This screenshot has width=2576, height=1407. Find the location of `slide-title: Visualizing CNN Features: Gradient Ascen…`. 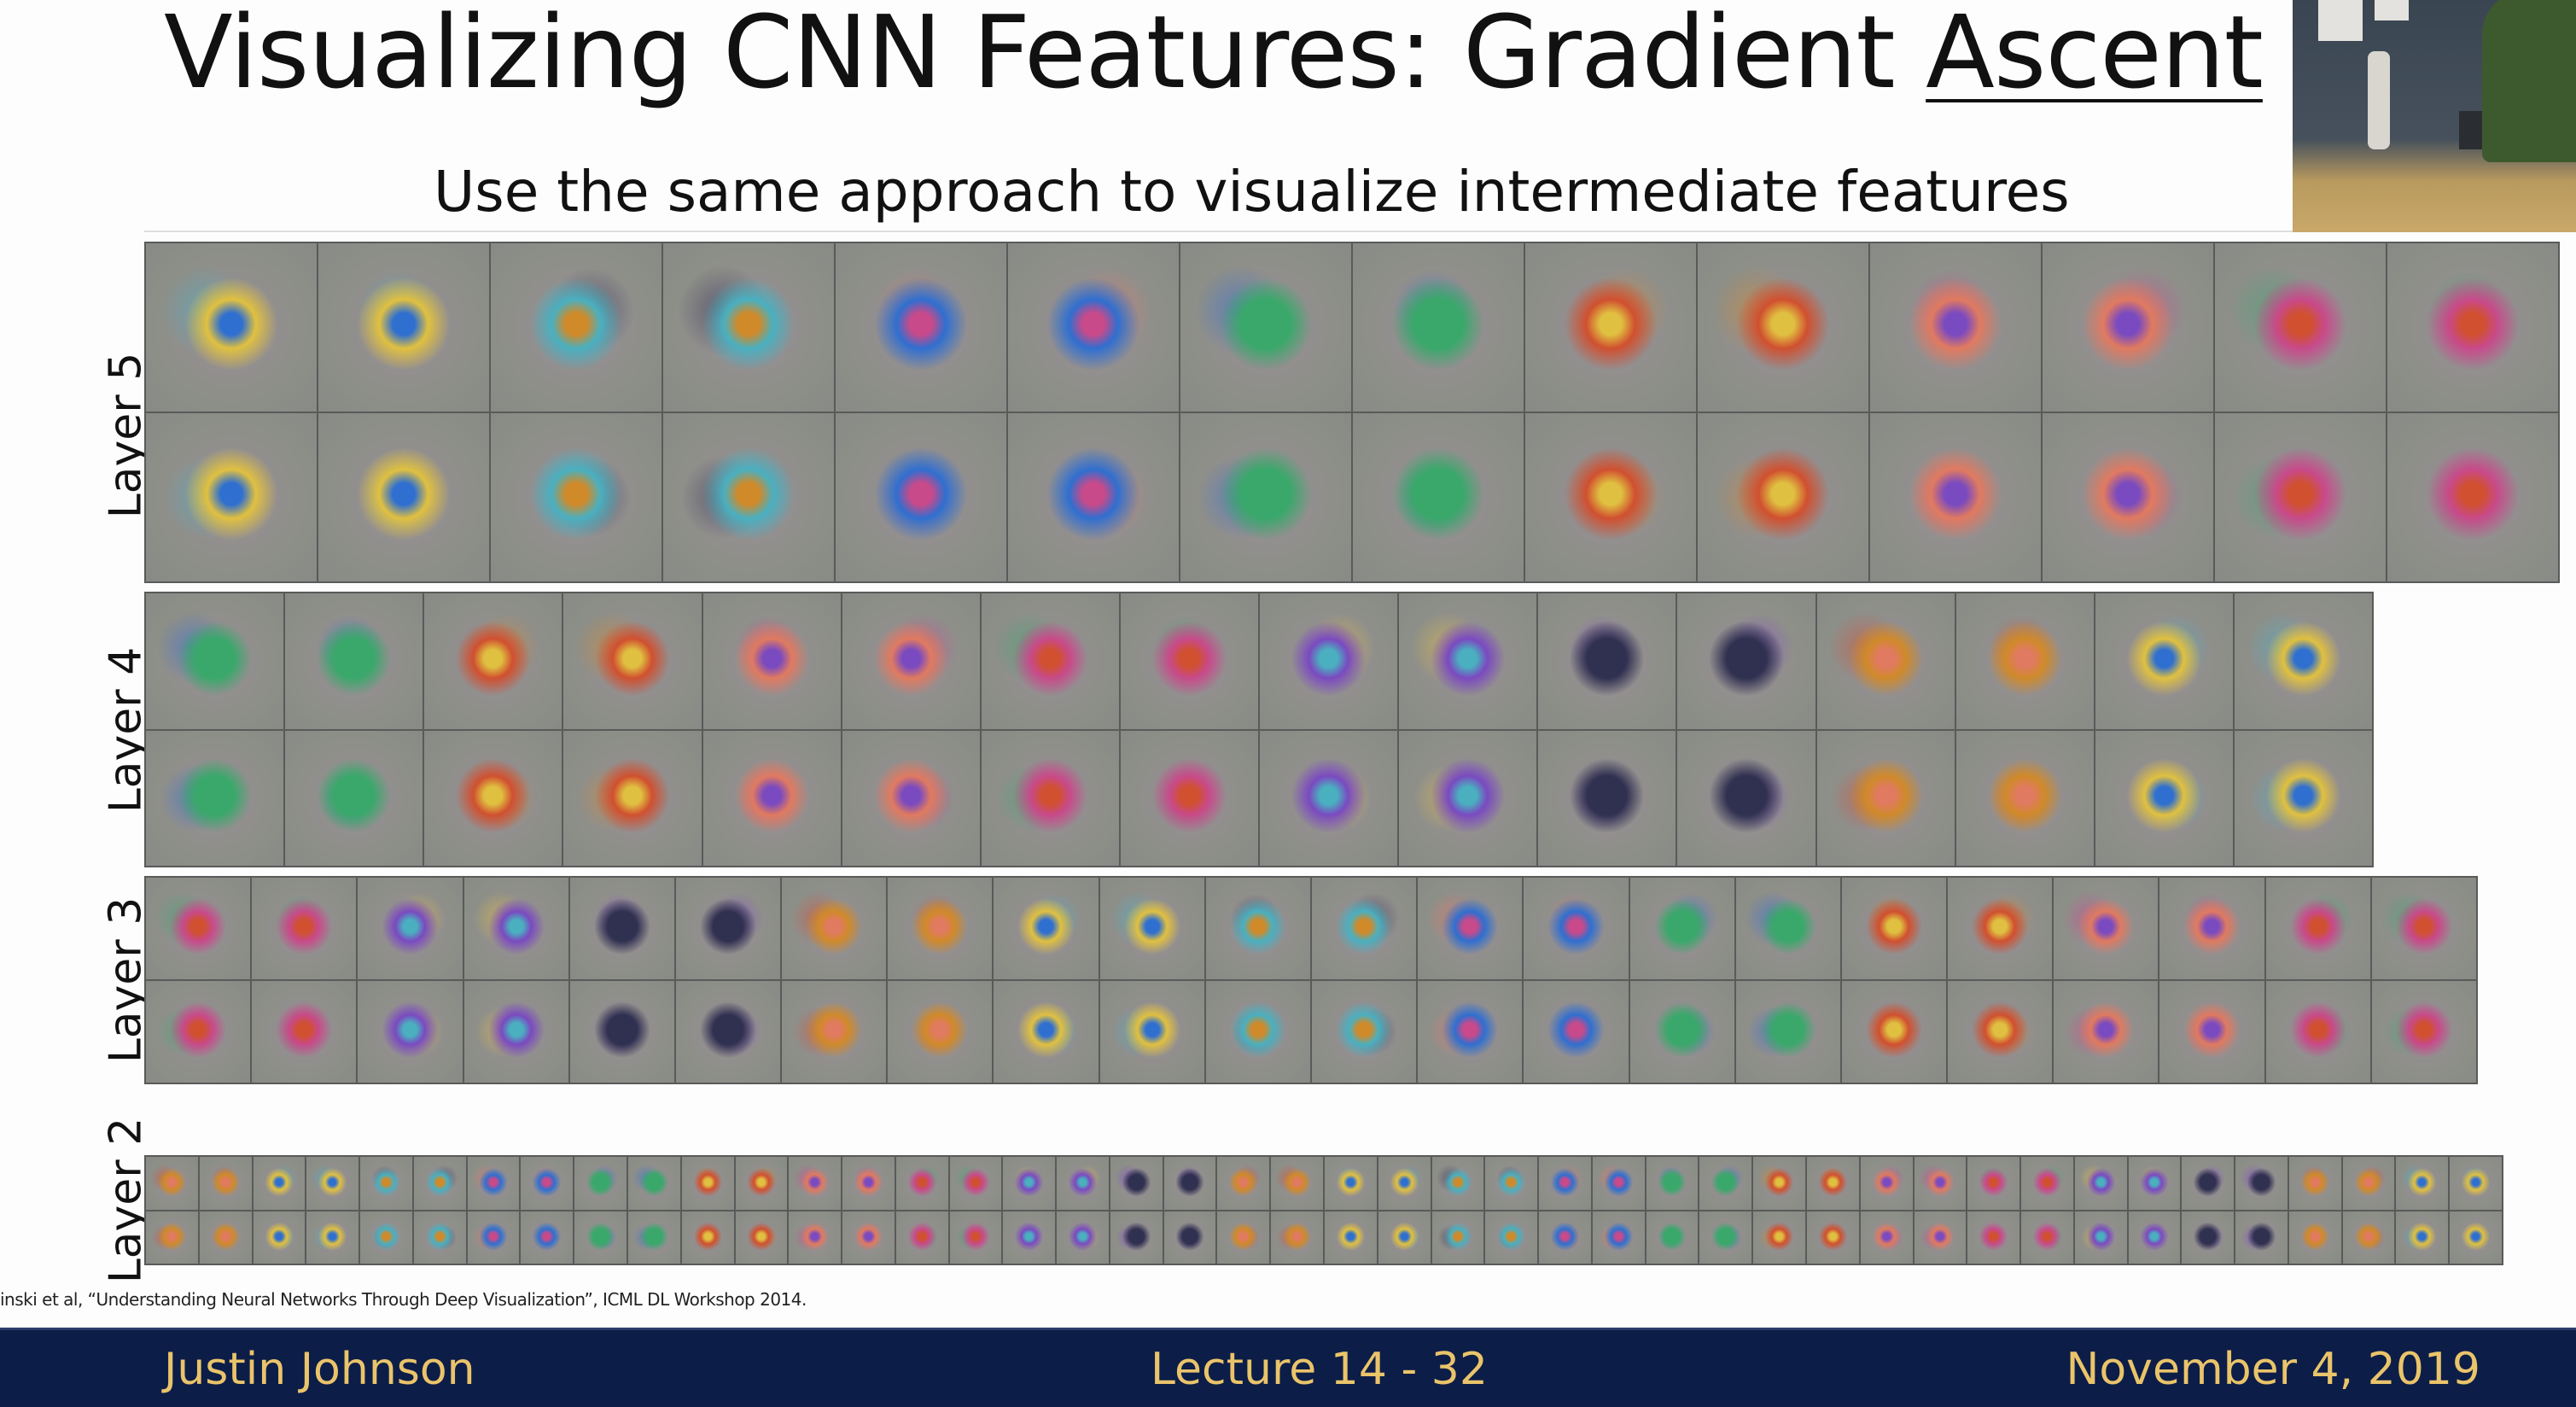

slide-title: Visualizing CNN Features: Gradient Ascen… is located at coordinates (1214, 55).